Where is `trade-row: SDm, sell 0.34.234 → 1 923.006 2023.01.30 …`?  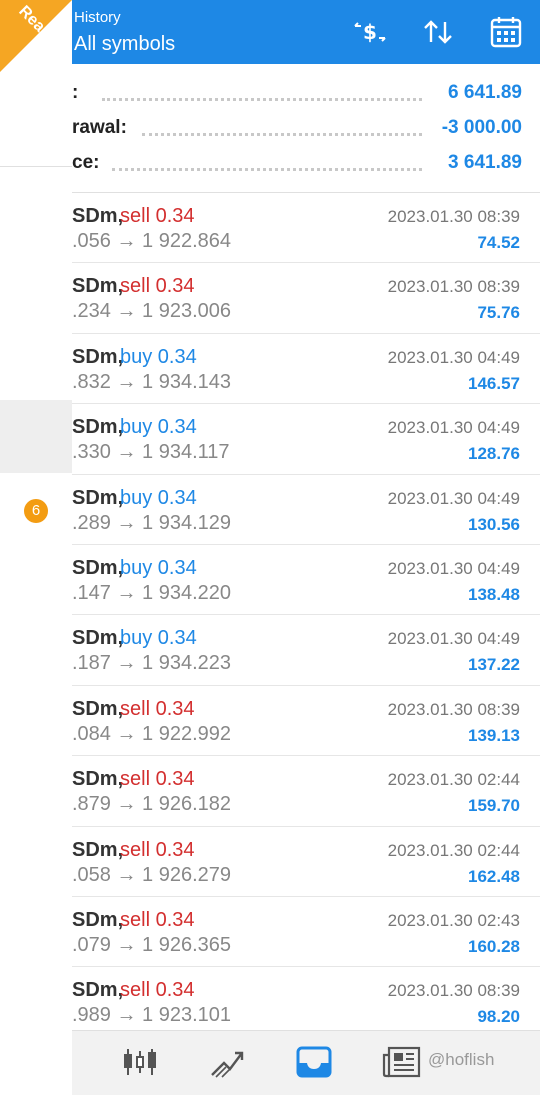 trade-row: SDm, sell 0.34.234 → 1 923.006 2023.01.30 … is located at coordinates (306, 298).